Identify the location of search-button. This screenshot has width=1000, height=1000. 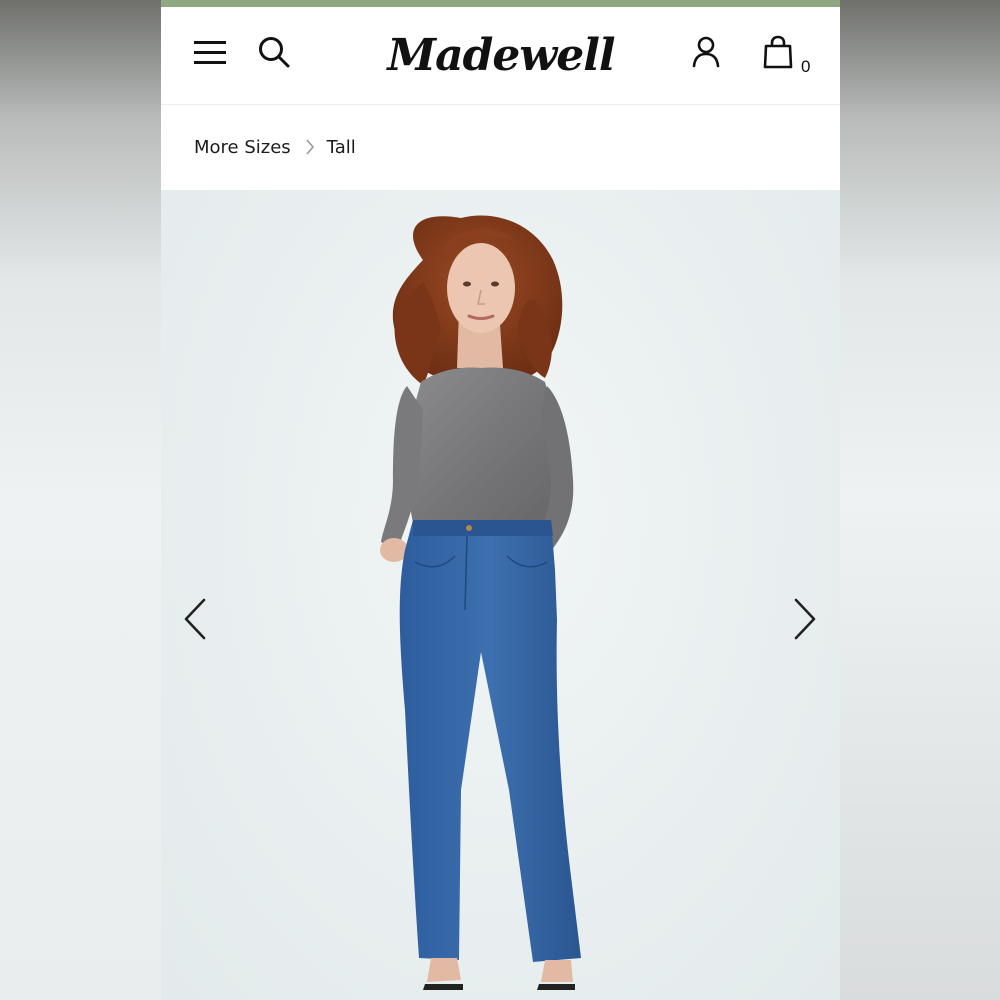
(274, 52).